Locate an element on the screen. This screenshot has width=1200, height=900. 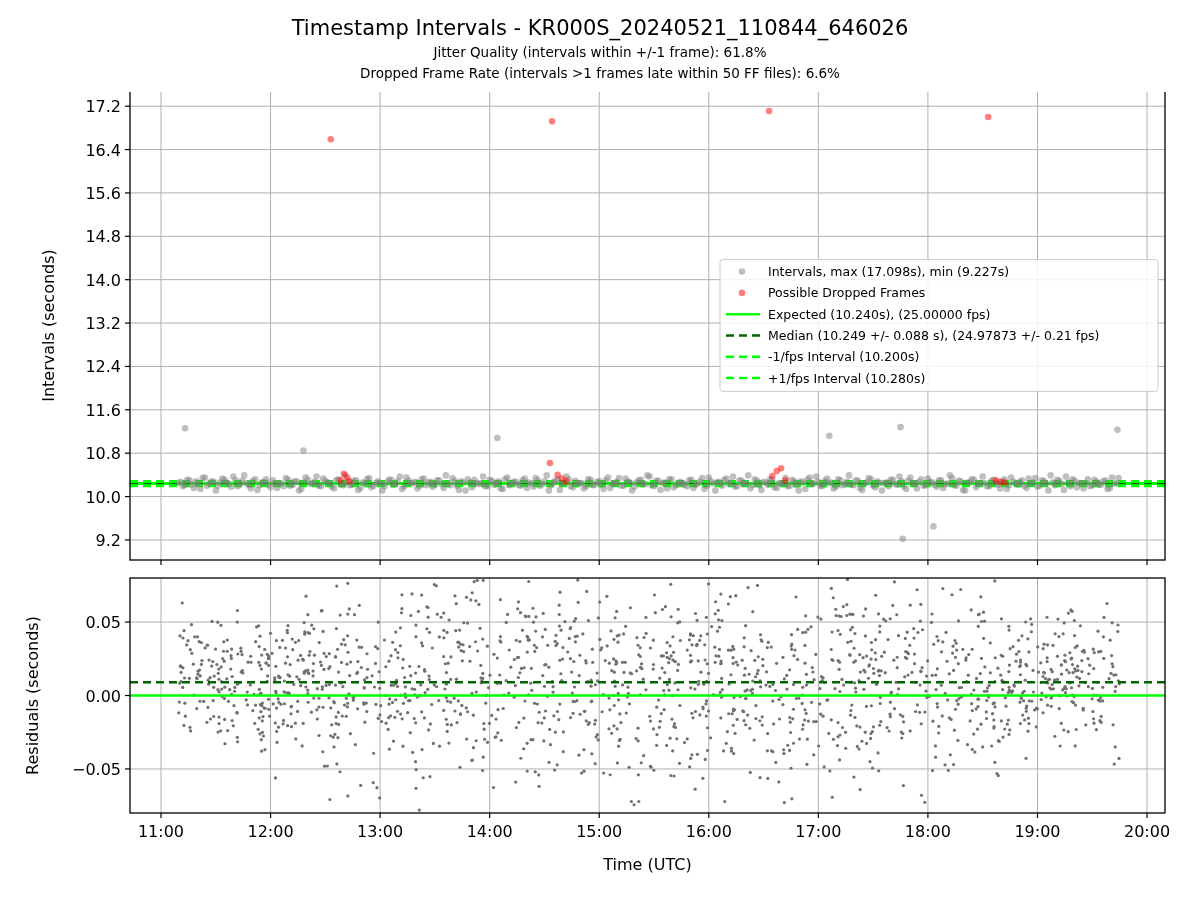
y-tick-label: 9.2 is located at coordinates (108, 540).